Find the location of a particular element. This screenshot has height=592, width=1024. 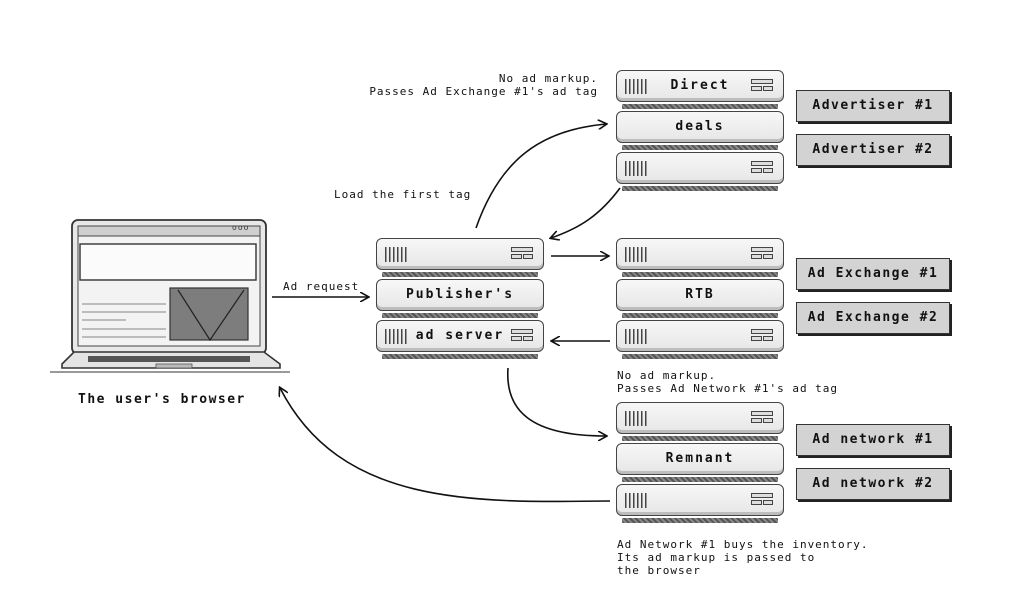

ad-network-2-label: Ad network #2 is located at coordinates (873, 483).